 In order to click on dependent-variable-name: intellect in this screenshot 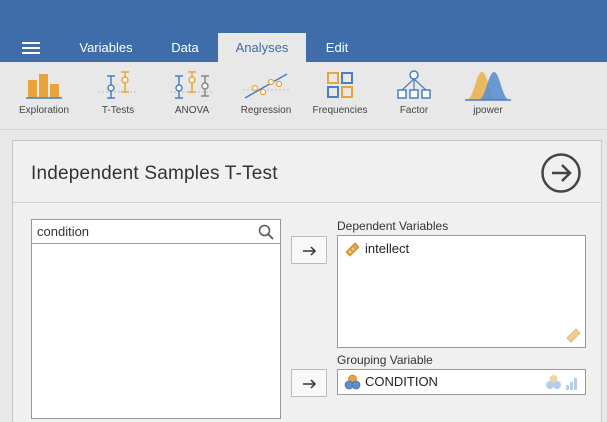, I will do `click(387, 248)`.